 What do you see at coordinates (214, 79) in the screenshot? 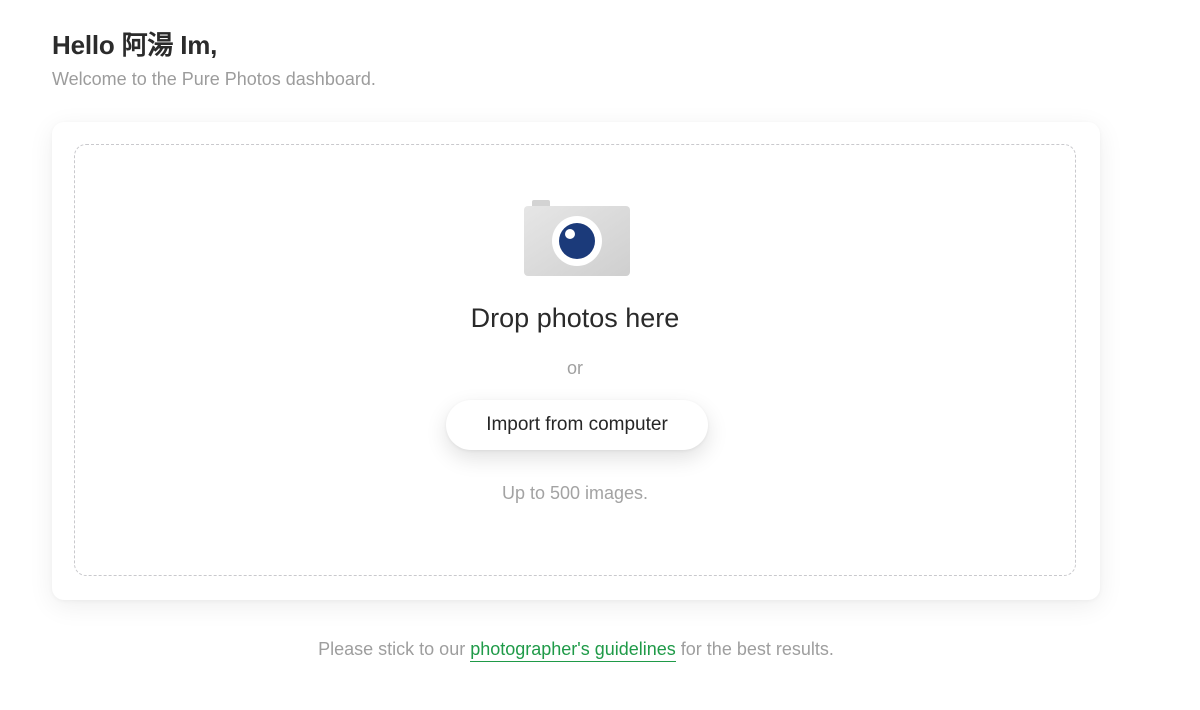
I see `dashboard-subtitle: Welcome to the Pure Photos dashboard.` at bounding box center [214, 79].